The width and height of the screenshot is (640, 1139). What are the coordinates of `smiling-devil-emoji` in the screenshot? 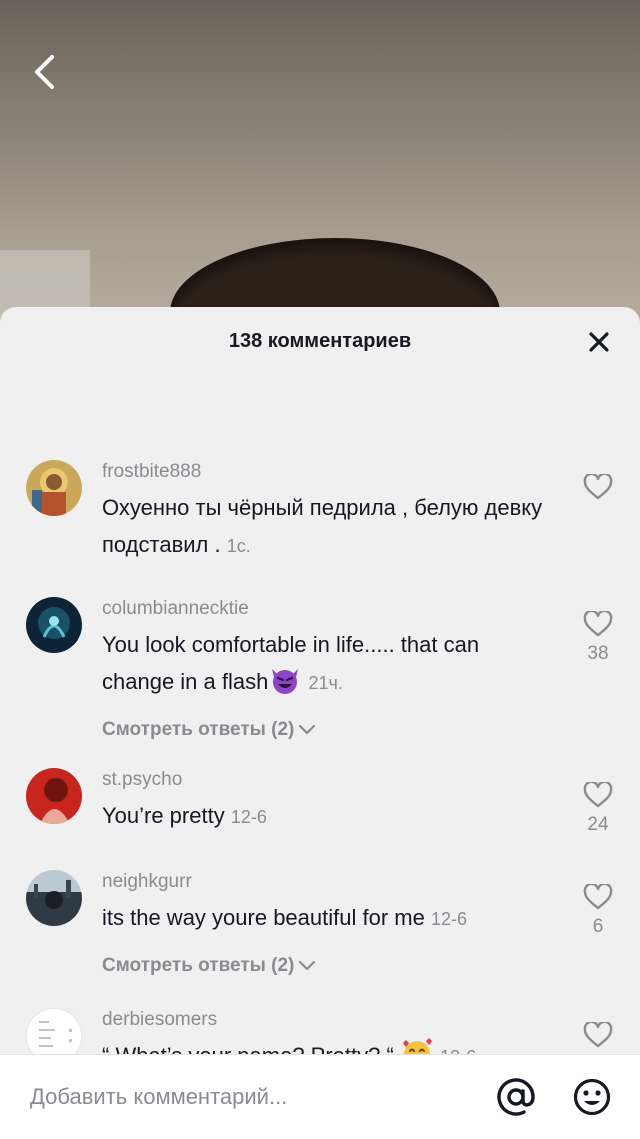 It's located at (285, 685).